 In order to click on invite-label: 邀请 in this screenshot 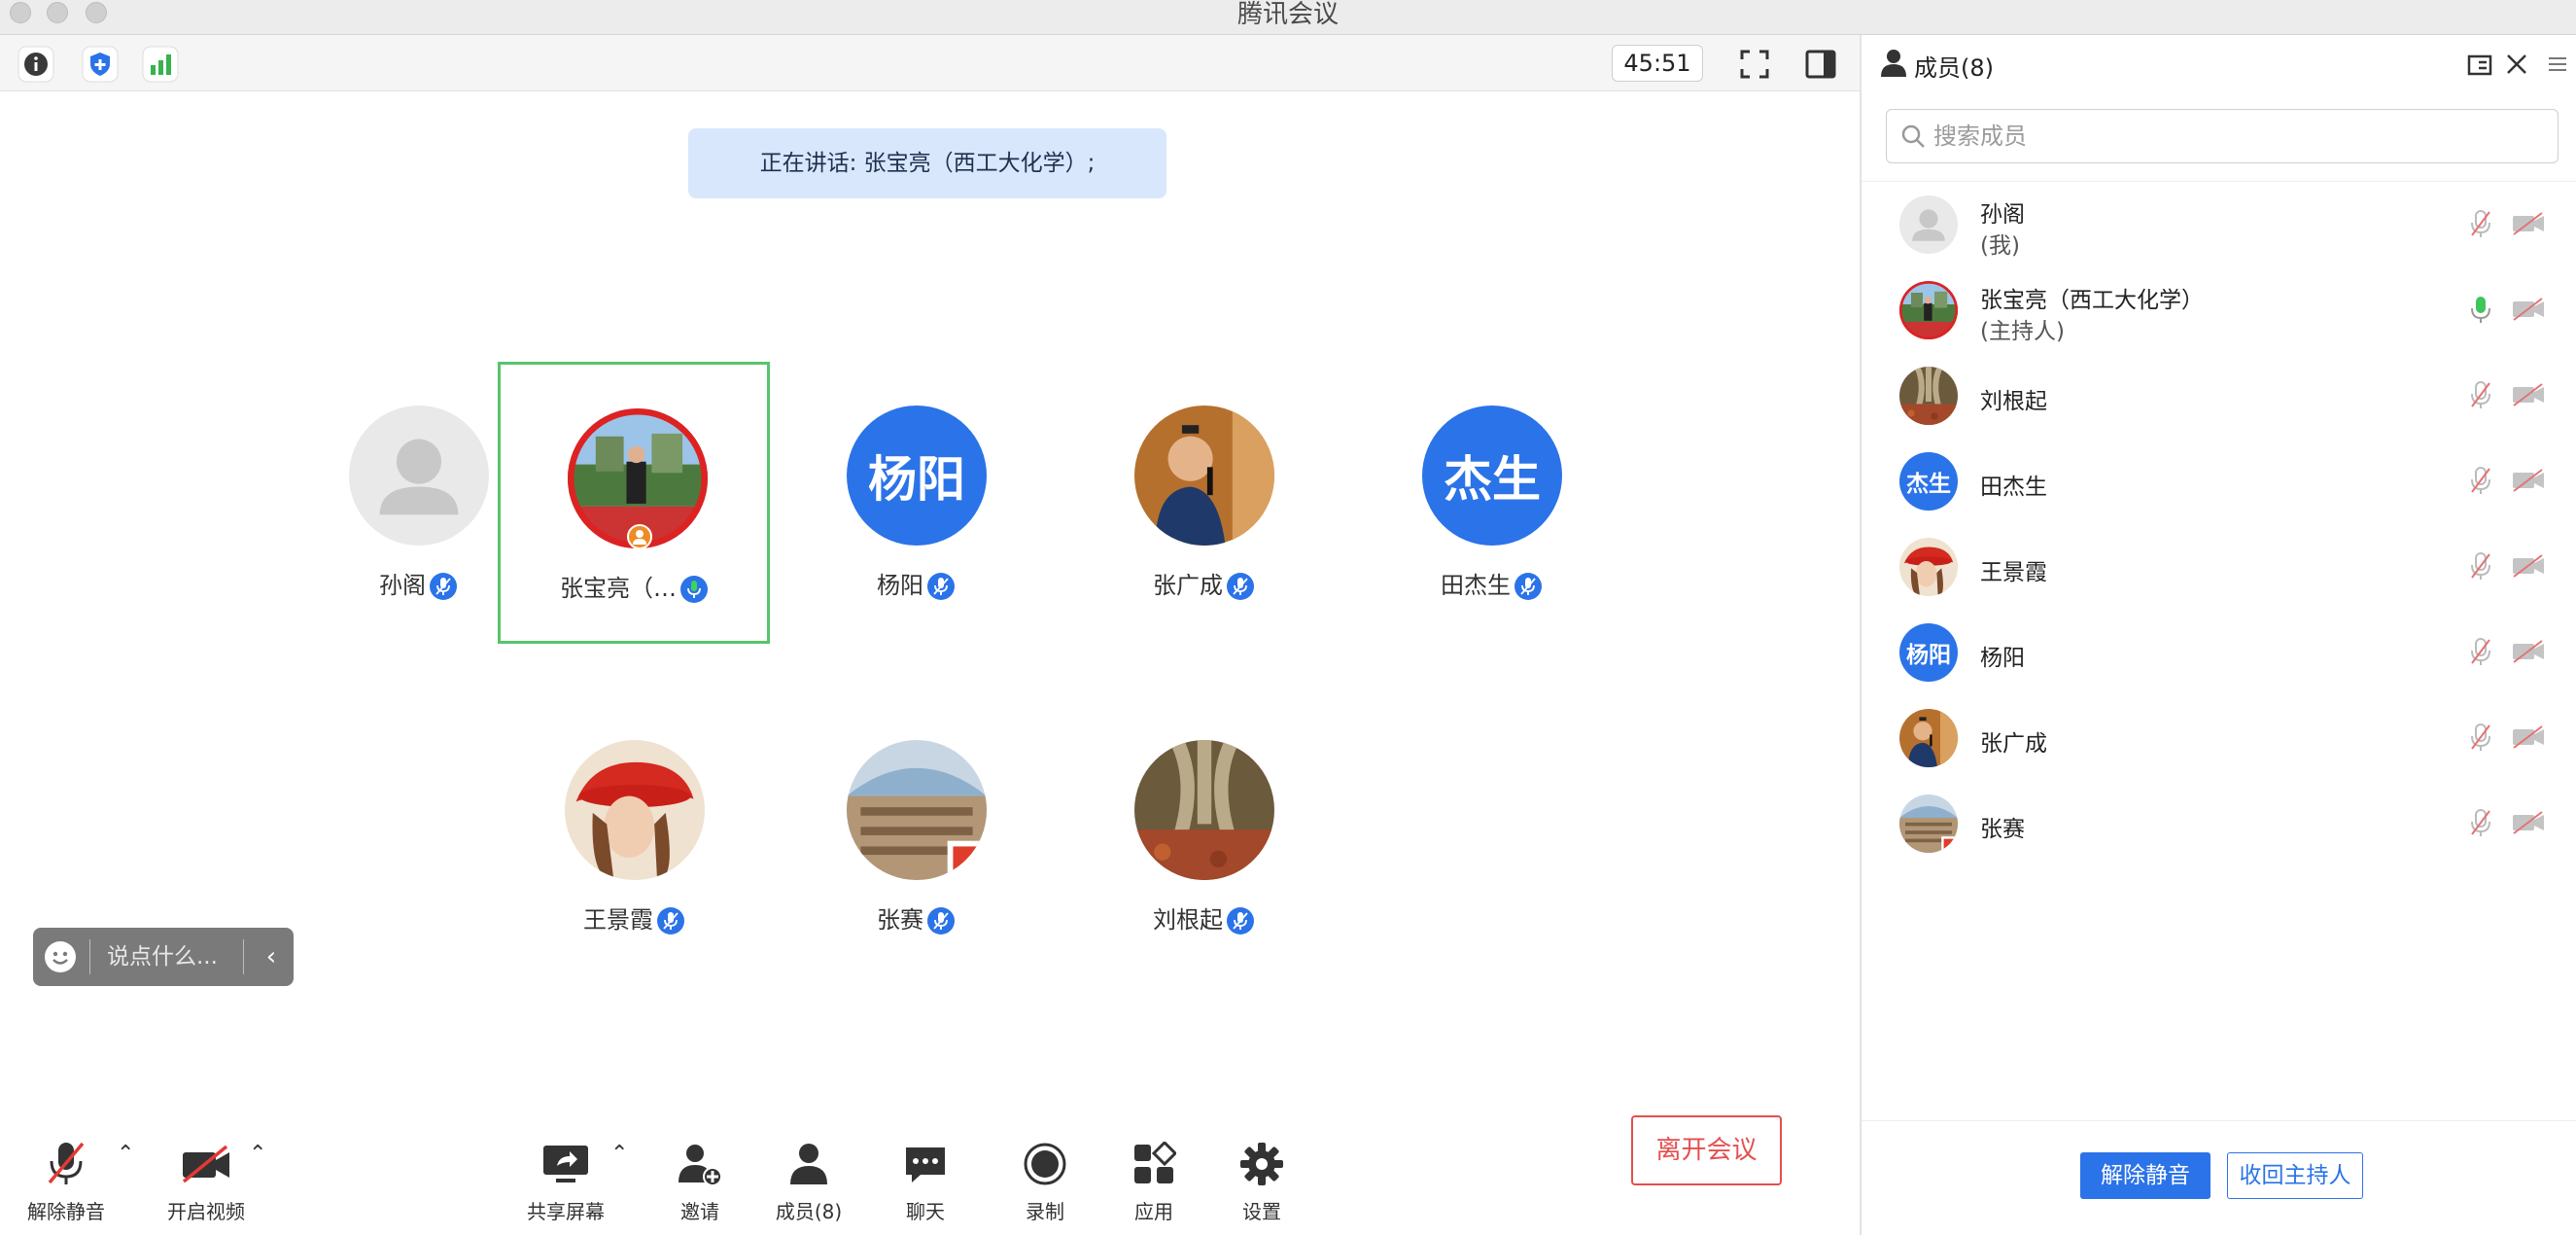, I will do `click(700, 1211)`.